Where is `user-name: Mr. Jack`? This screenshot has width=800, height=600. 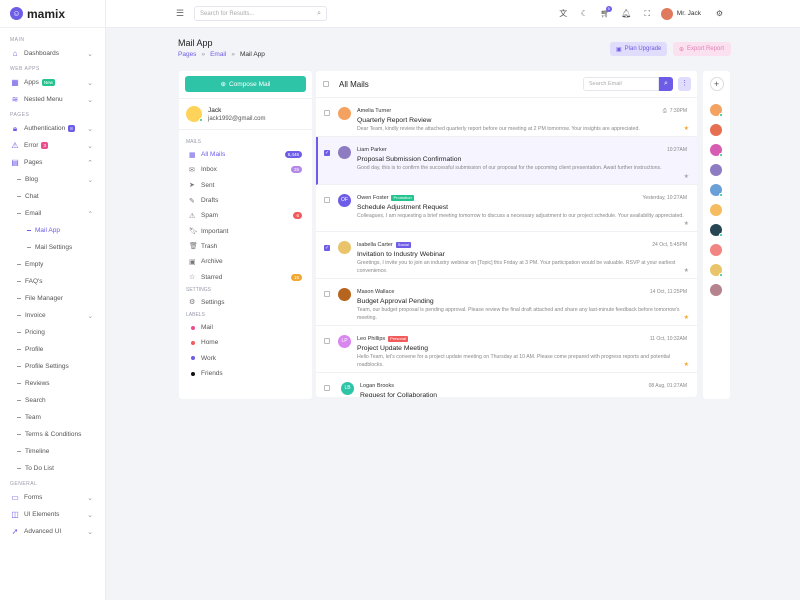 user-name: Mr. Jack is located at coordinates (688, 13).